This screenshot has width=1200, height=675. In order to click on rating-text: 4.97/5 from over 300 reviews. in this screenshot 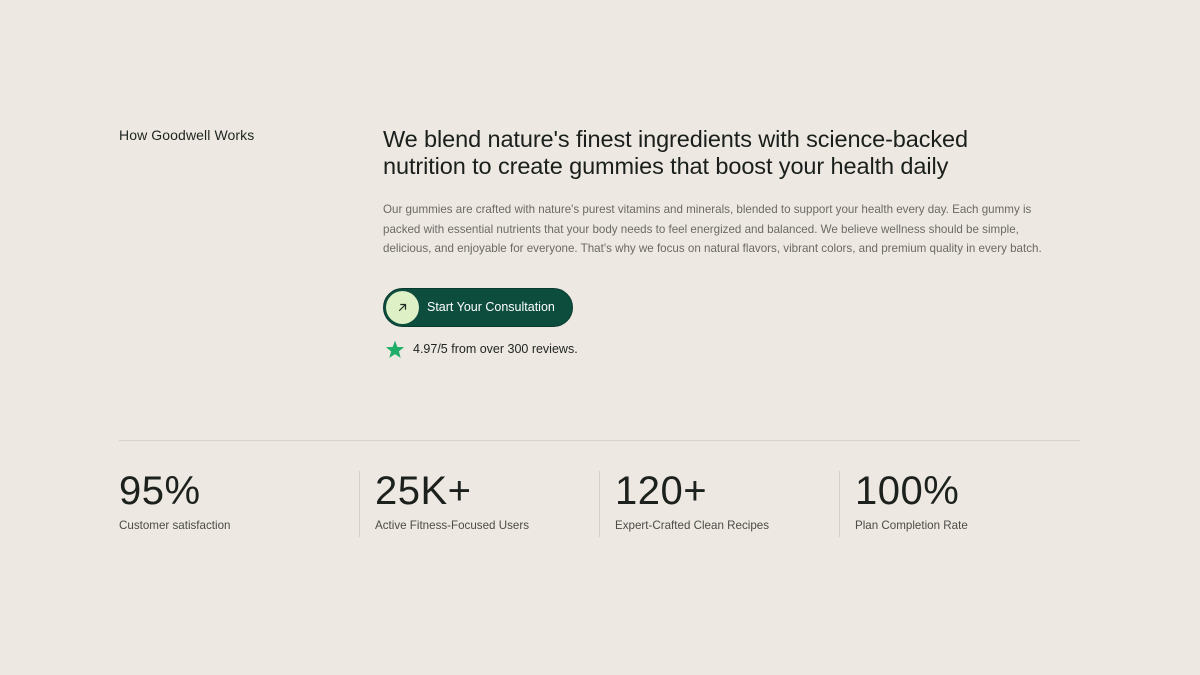, I will do `click(495, 349)`.